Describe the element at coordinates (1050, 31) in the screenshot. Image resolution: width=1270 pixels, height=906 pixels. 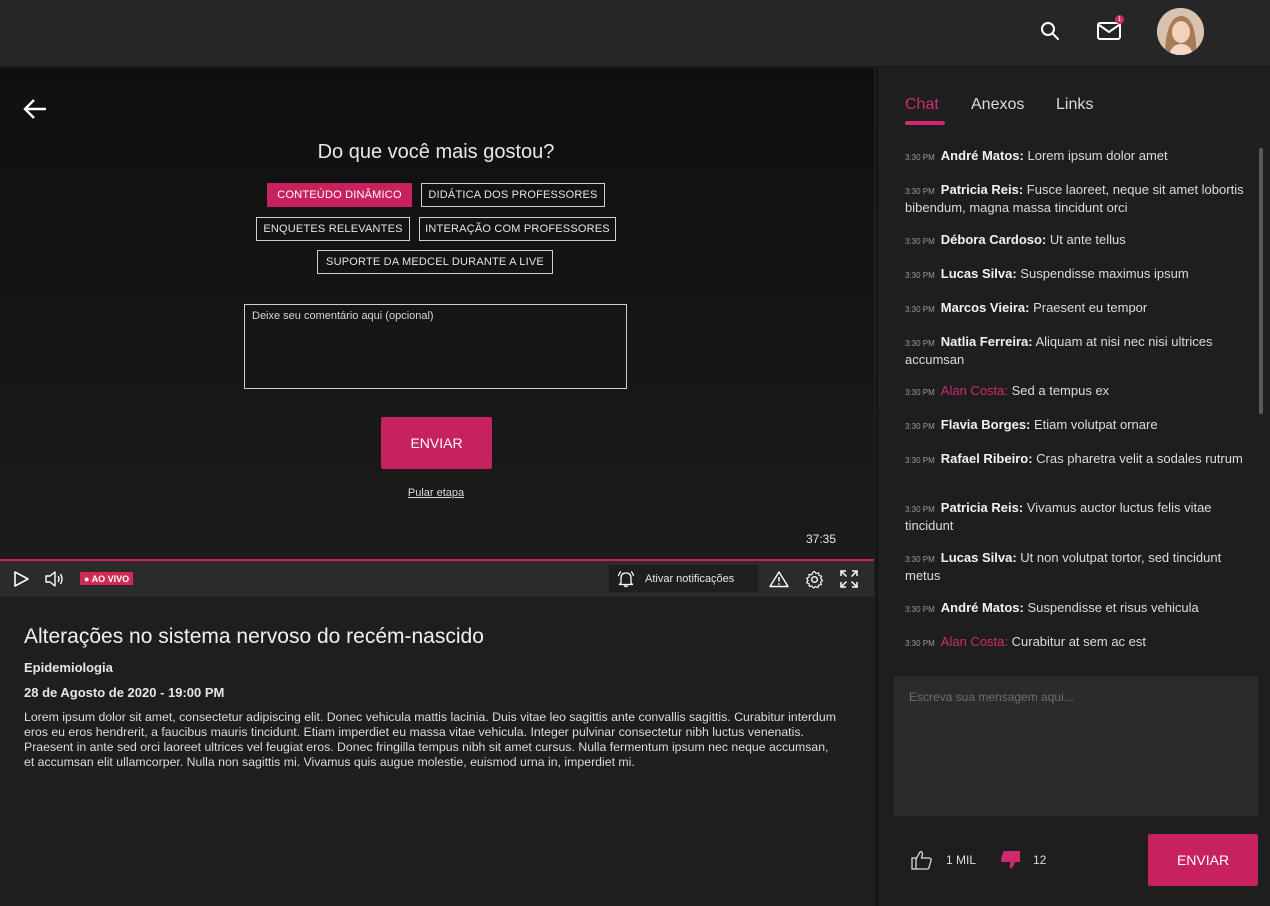
I see `search-icon` at that location.